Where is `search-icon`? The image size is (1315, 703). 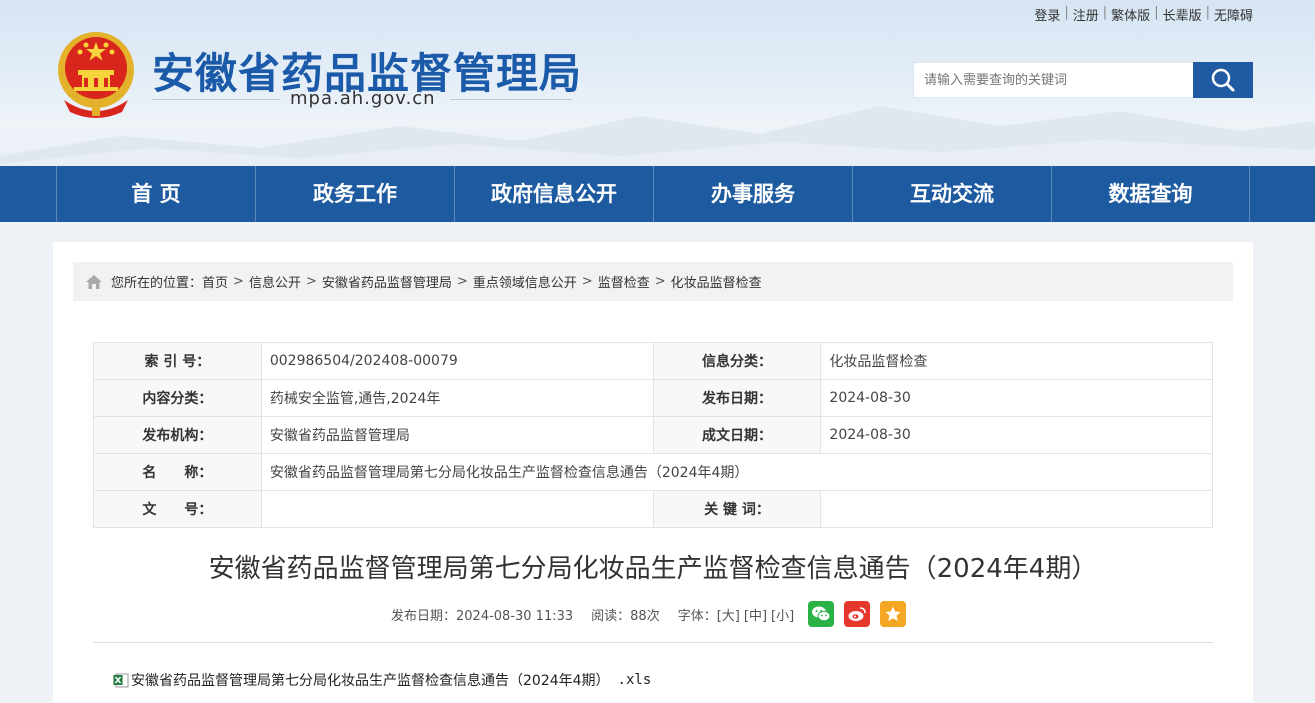 search-icon is located at coordinates (1223, 80).